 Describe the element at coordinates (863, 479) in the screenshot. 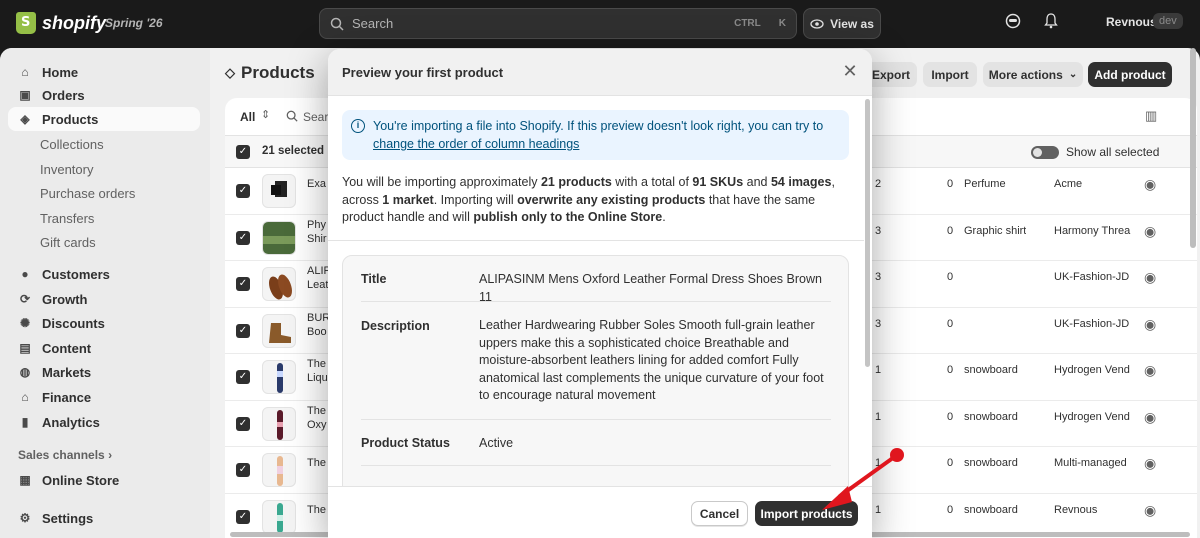

I see `annotation-arrow` at that location.